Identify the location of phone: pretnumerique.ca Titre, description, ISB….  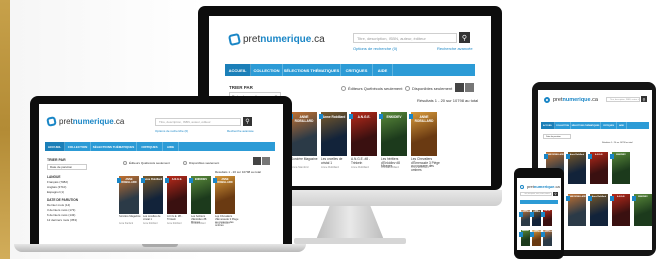
(539, 213).